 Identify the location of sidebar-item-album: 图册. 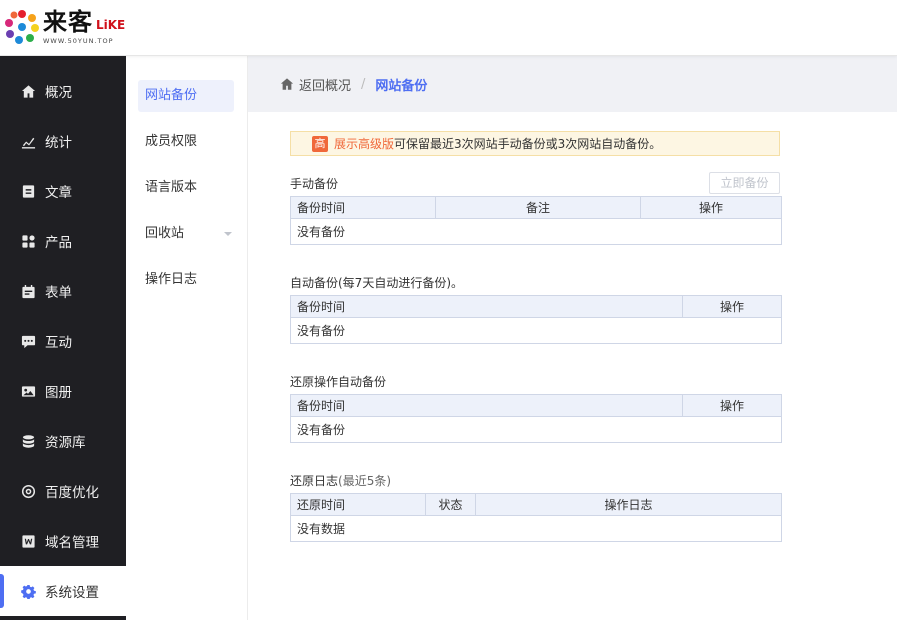
(63, 391).